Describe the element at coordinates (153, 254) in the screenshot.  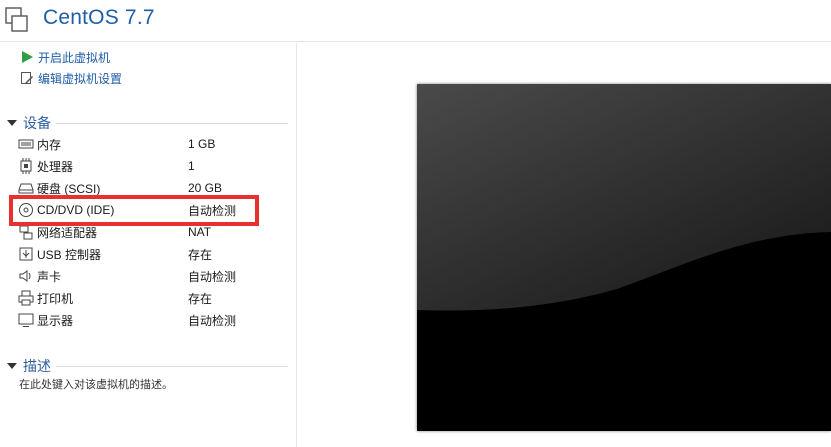
I see `device-row-usb-controller: USB 控制器 存在` at that location.